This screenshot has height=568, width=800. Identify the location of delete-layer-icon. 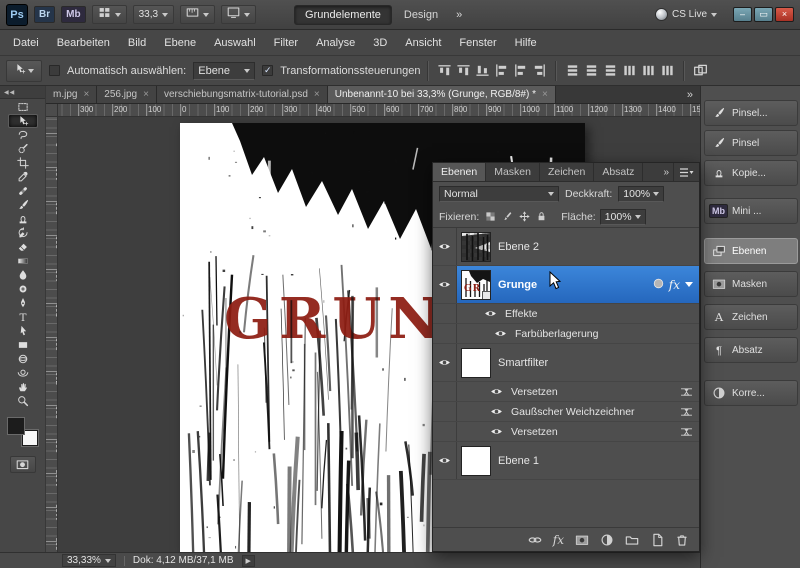
(682, 540).